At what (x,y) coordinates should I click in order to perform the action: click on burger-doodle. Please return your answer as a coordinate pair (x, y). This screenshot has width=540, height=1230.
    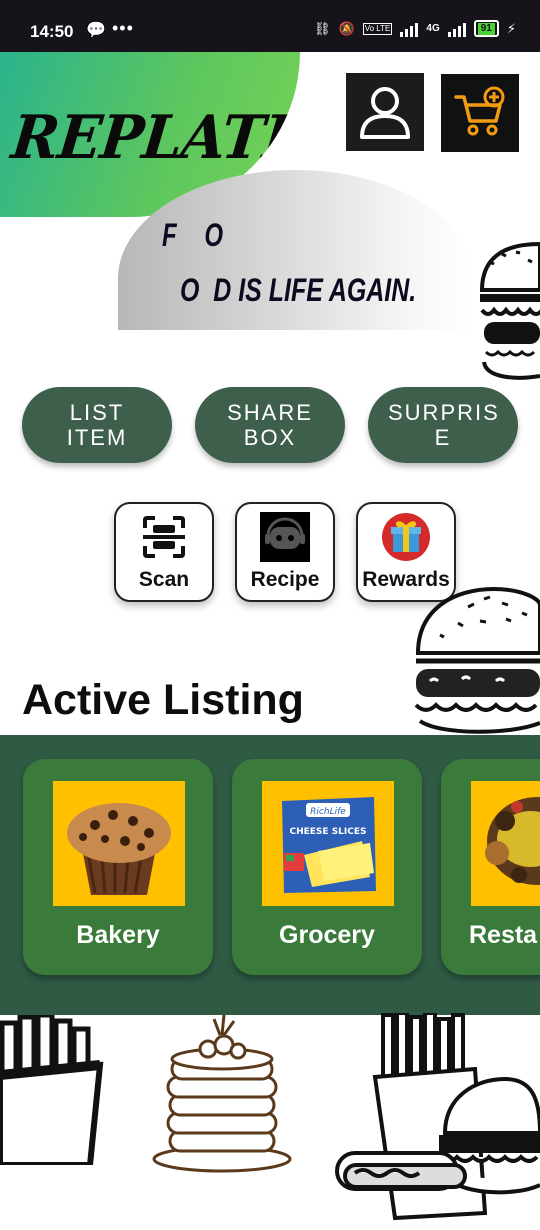
    Looking at the image, I should click on (509, 310).